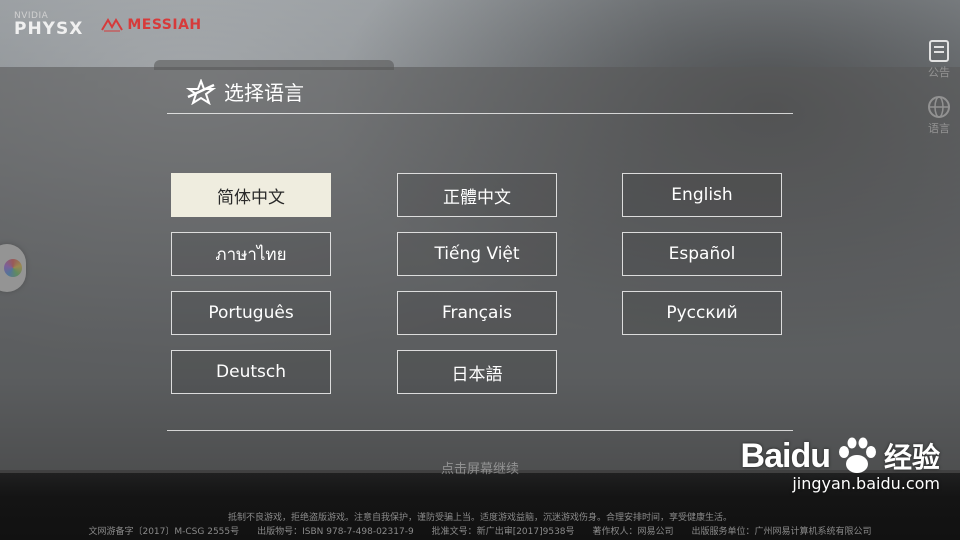 The height and width of the screenshot is (540, 960). I want to click on language-option-german: Deutsch, so click(251, 372).